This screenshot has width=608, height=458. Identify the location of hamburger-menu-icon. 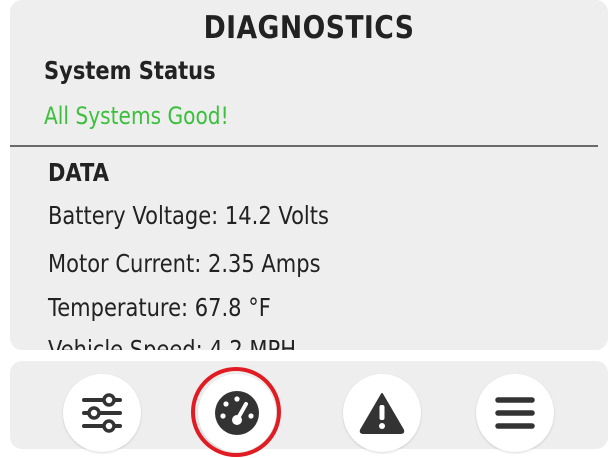
(515, 413).